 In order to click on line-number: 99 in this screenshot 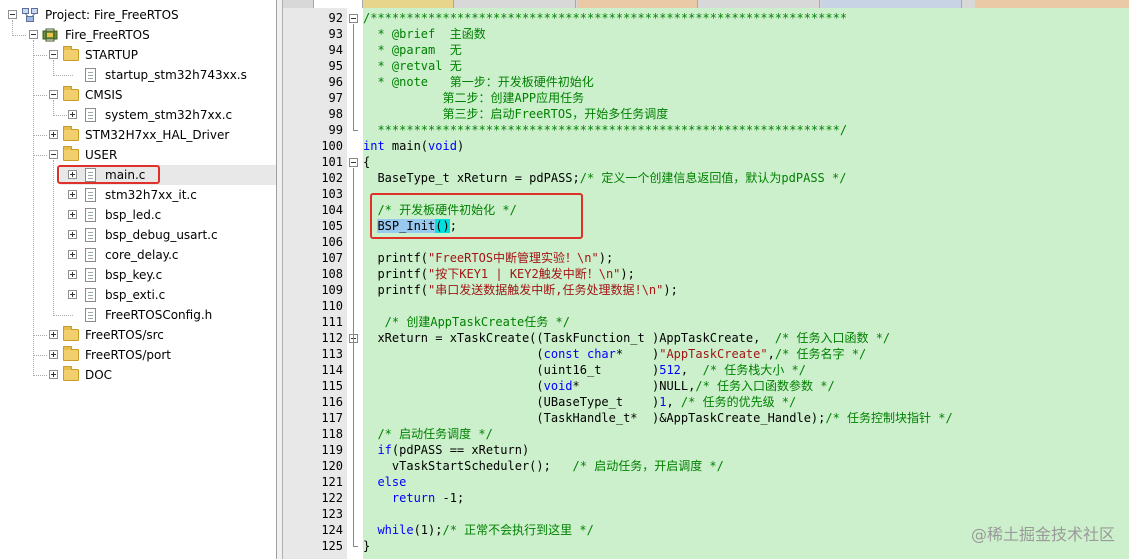, I will do `click(335, 130)`.